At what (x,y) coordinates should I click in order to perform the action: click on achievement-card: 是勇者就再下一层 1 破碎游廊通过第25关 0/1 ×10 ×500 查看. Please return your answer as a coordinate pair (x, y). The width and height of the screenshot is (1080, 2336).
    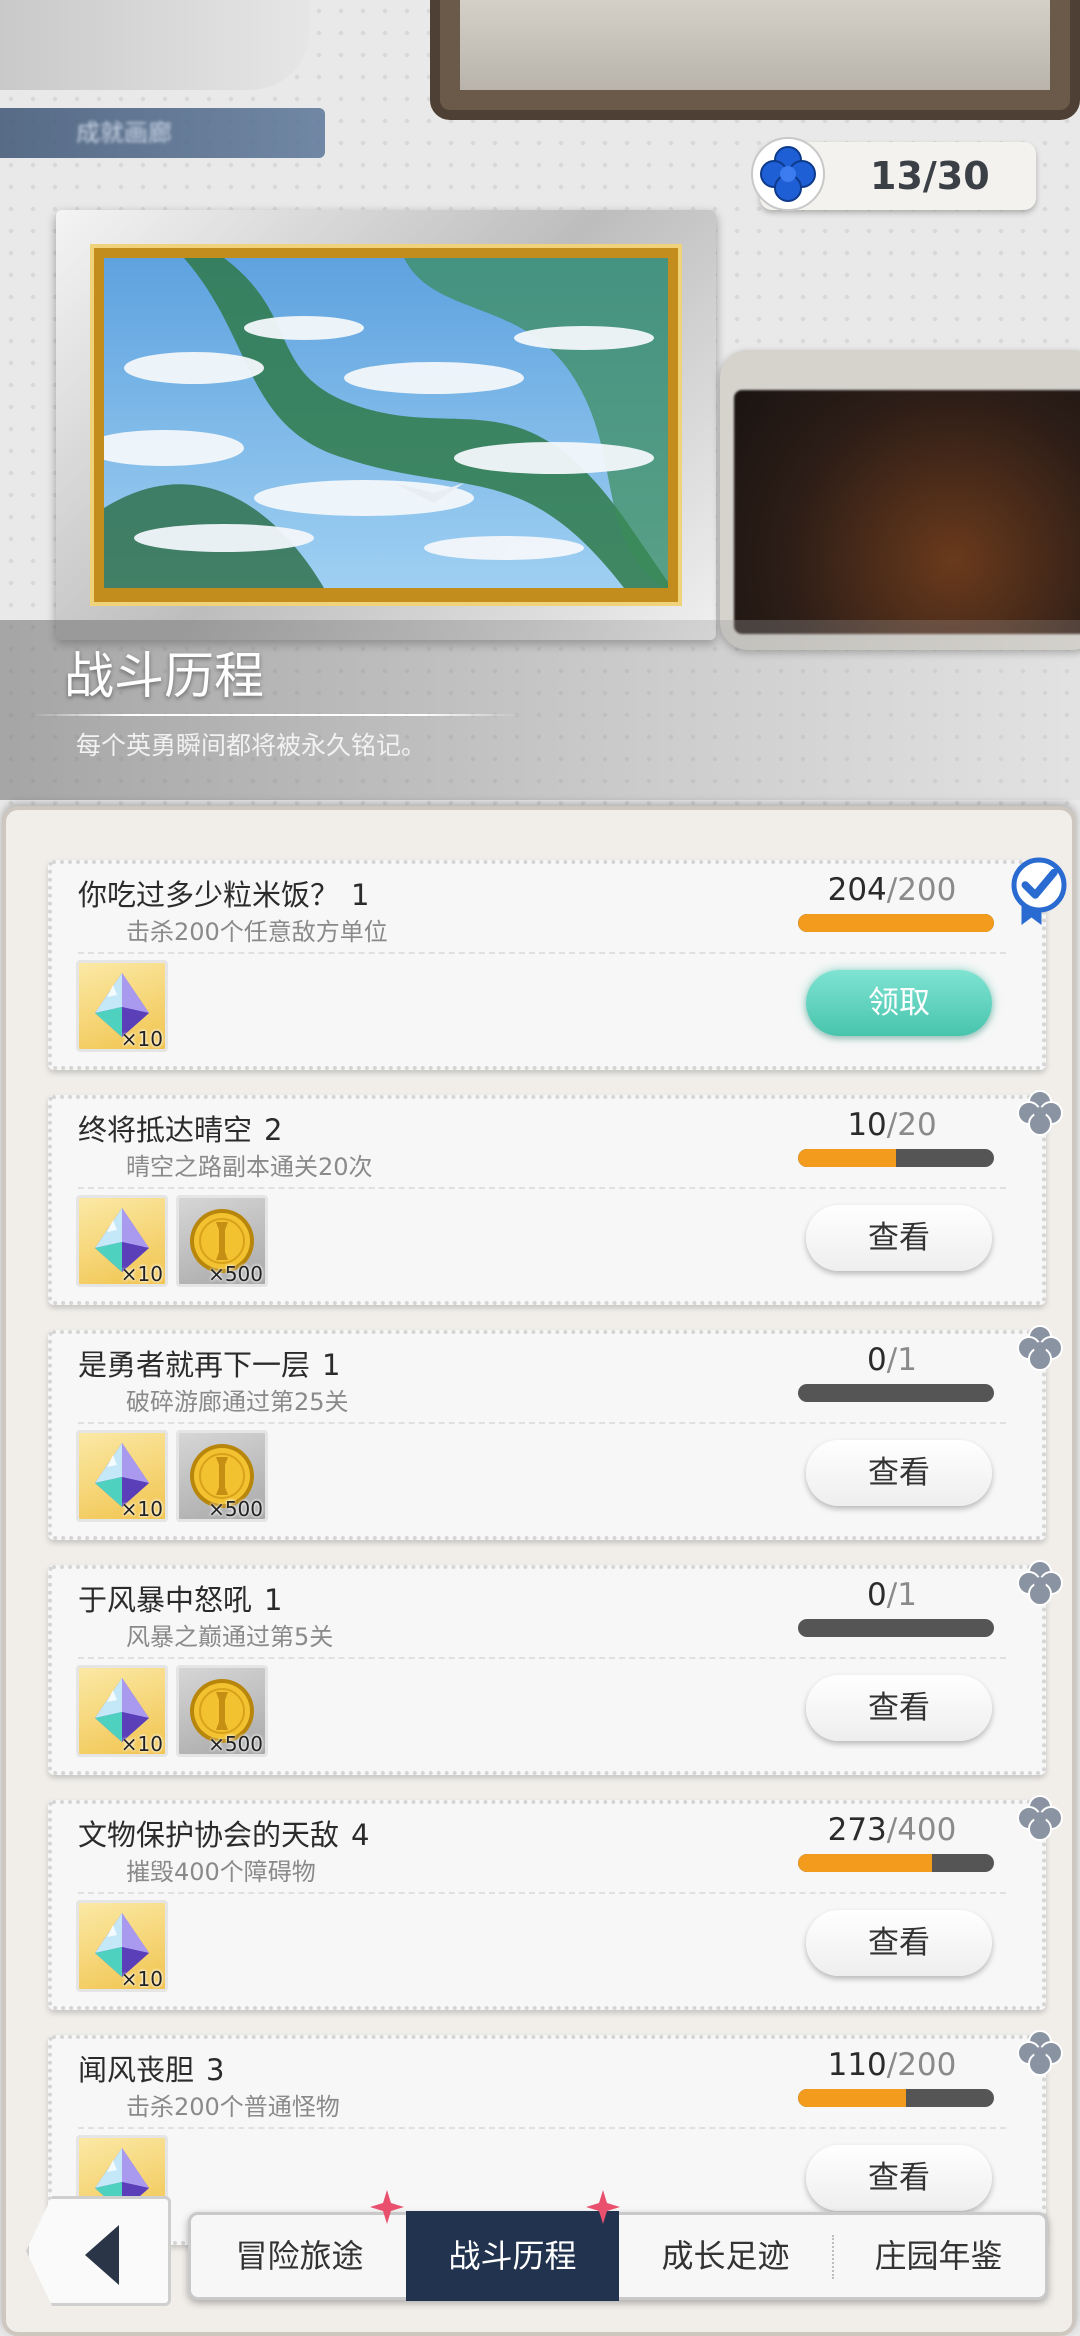
    Looking at the image, I should click on (555, 1432).